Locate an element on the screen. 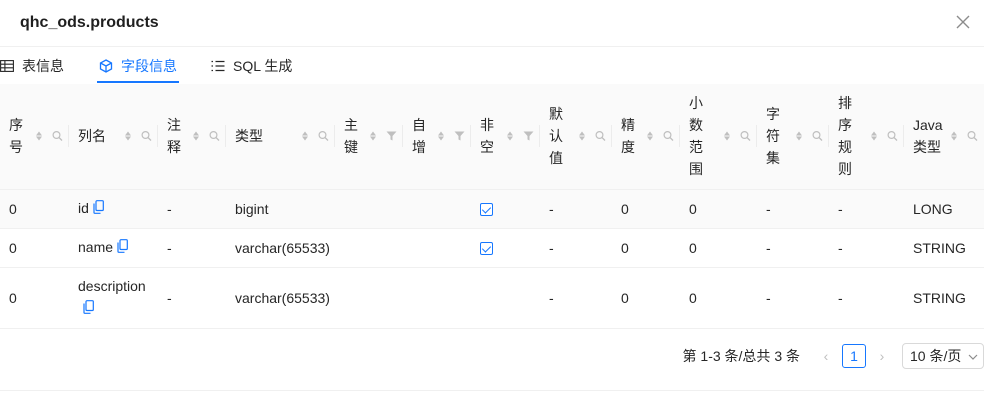 The image size is (984, 394). column-header-name: 列名 is located at coordinates (113, 137).